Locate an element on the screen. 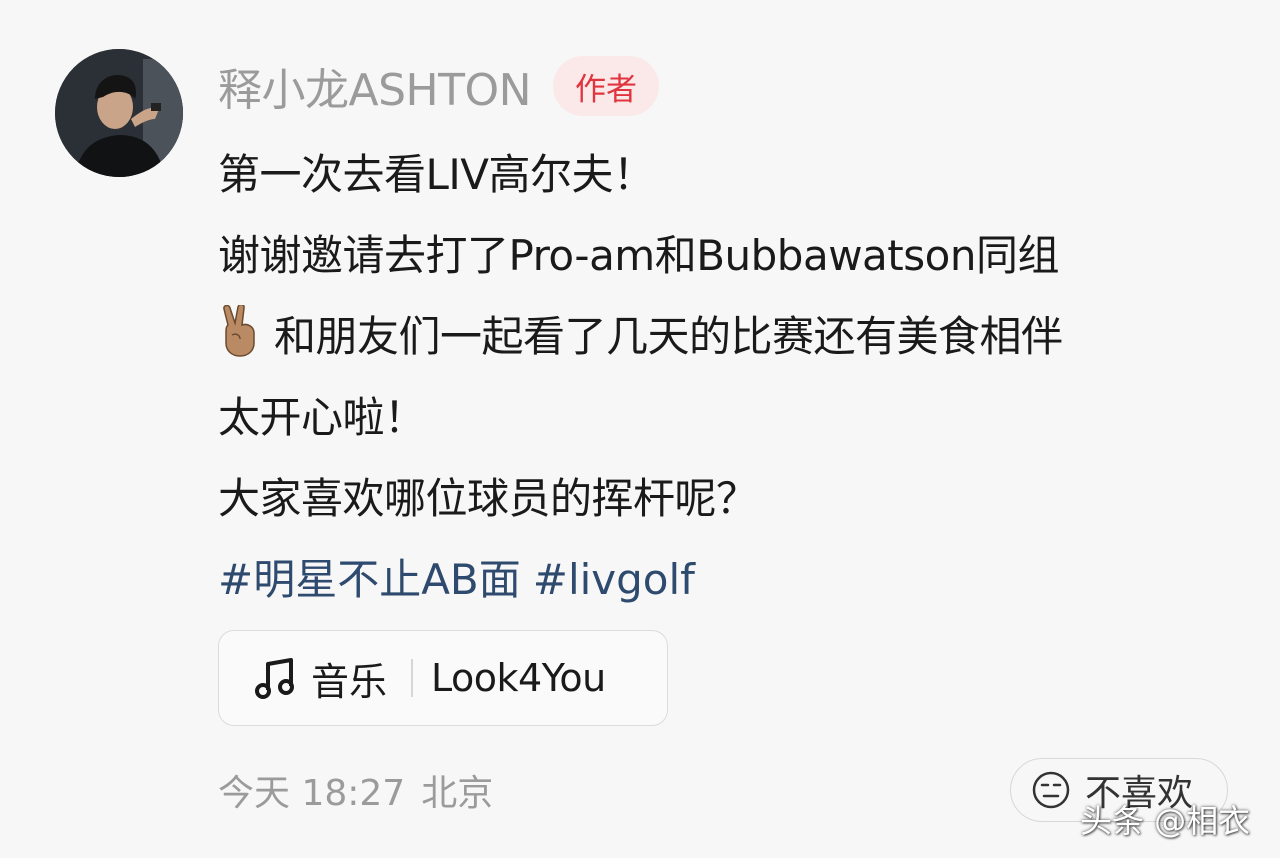  post-meta: 今天 18:27 北京 is located at coordinates (363, 790).